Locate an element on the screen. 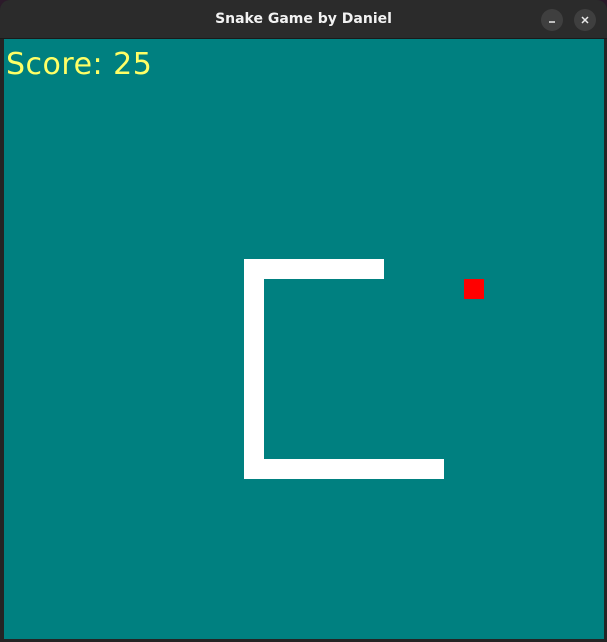 The height and width of the screenshot is (642, 607). minimize-icon is located at coordinates (552, 22).